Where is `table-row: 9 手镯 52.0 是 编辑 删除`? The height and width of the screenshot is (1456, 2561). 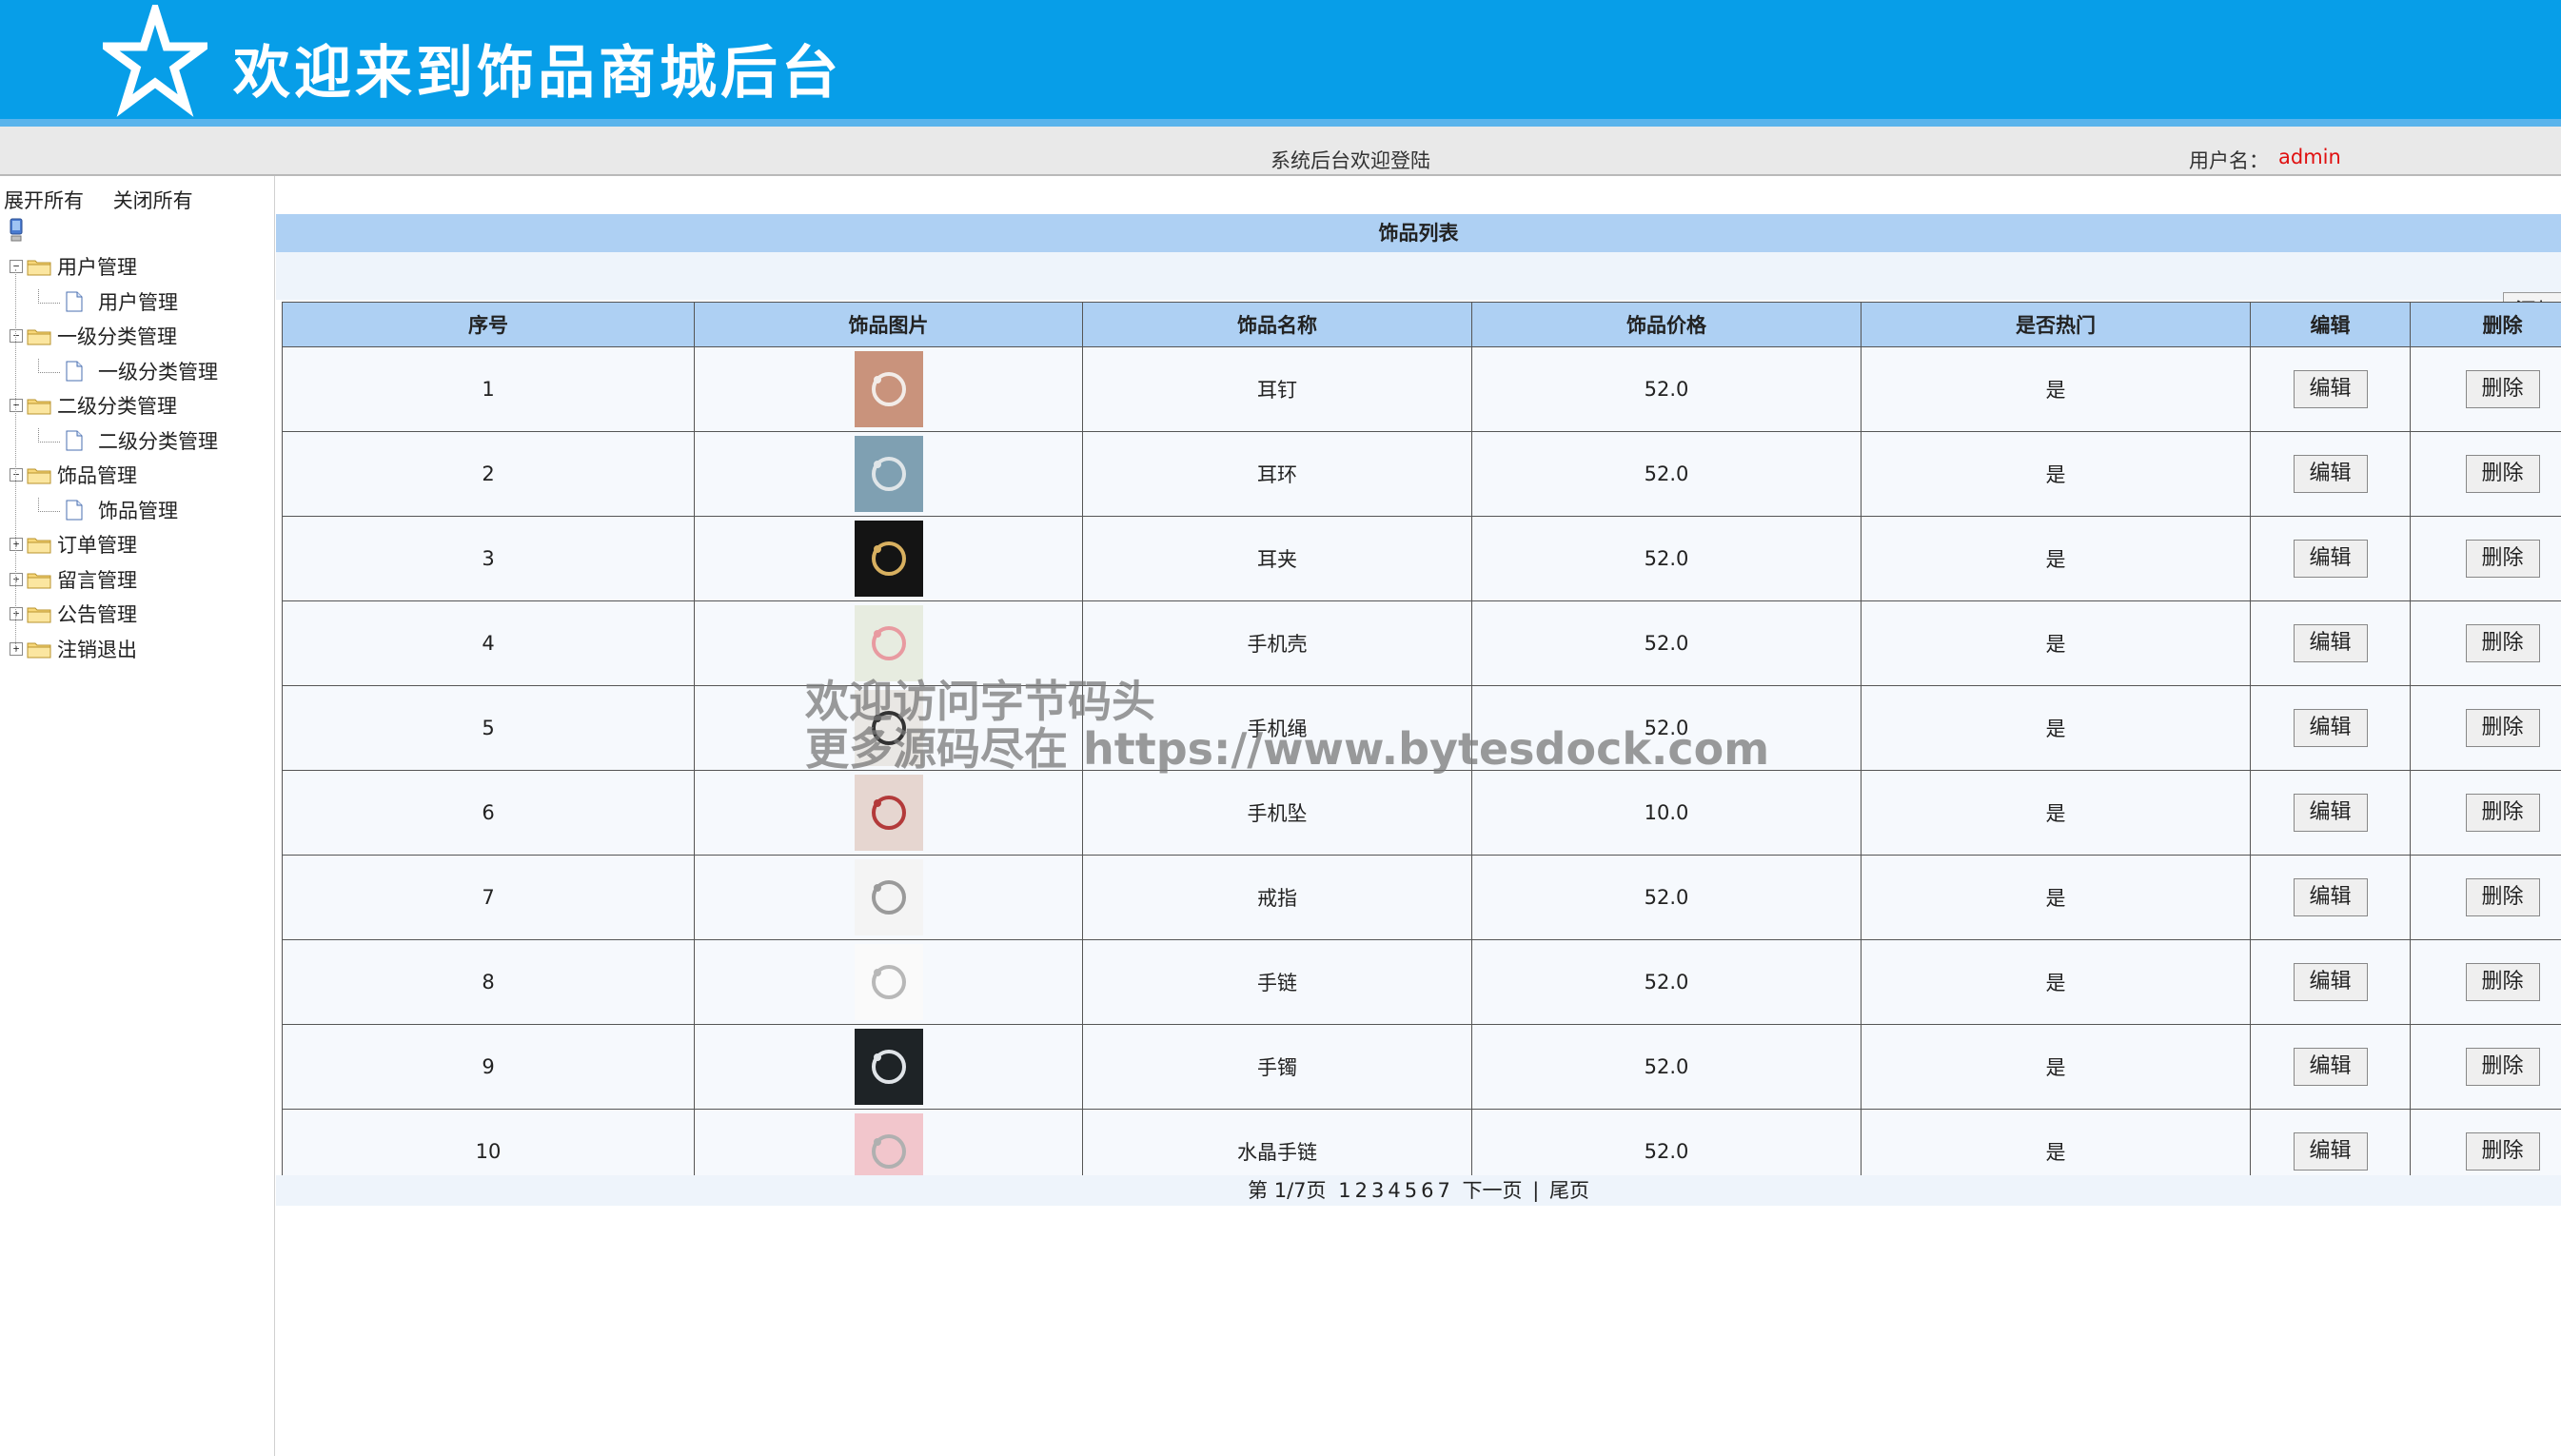
table-row: 9 手镯 52.0 是 编辑 删除 is located at coordinates (1421, 1067).